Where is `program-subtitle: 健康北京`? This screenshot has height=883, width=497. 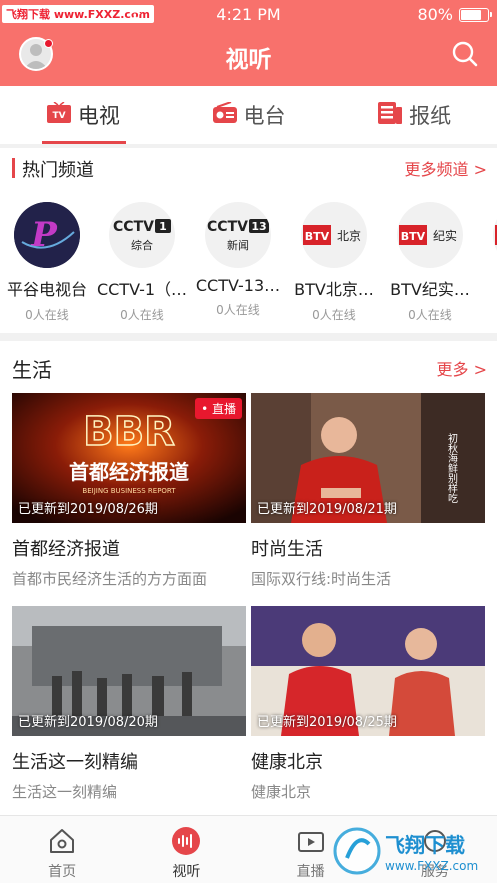
program-subtitle: 健康北京 is located at coordinates (281, 792).